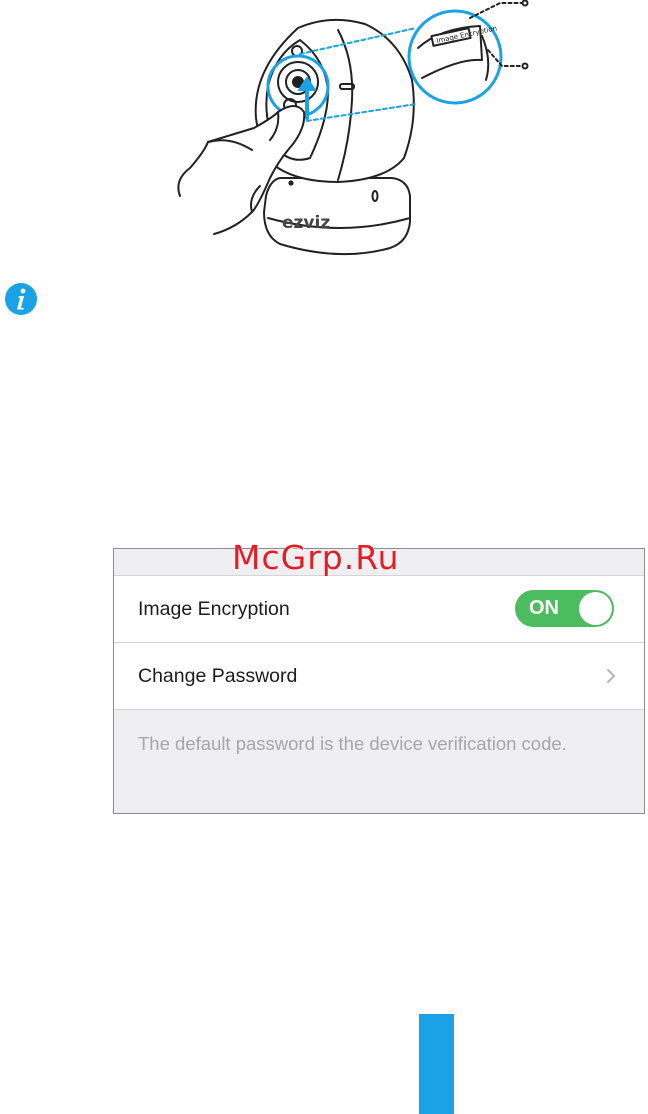 Image resolution: width=648 pixels, height=1114 pixels. Describe the element at coordinates (611, 676) in the screenshot. I see `chevron-right-icon` at that location.